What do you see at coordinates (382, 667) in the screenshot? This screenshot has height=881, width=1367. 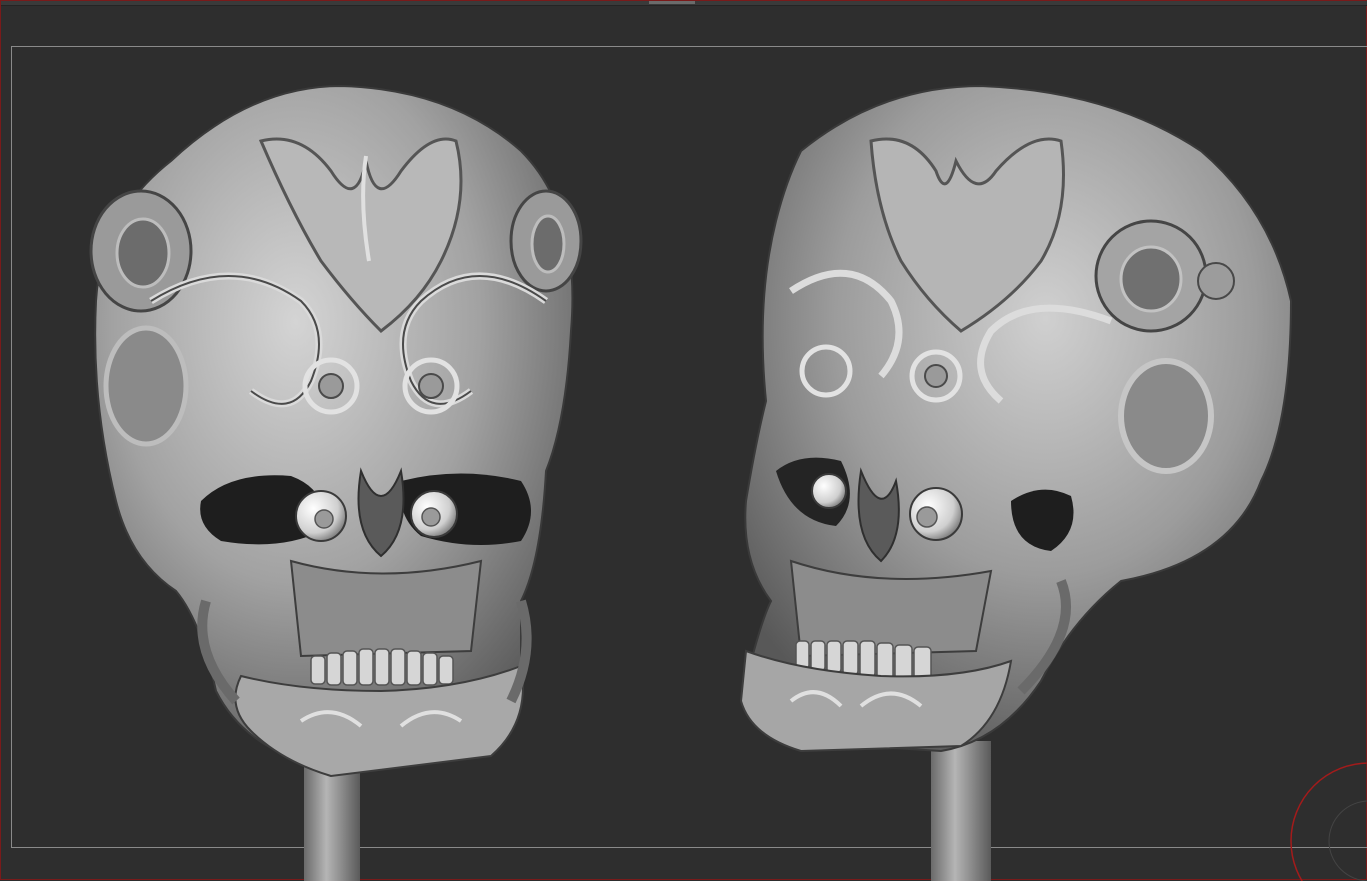 I see `teeth-upper` at bounding box center [382, 667].